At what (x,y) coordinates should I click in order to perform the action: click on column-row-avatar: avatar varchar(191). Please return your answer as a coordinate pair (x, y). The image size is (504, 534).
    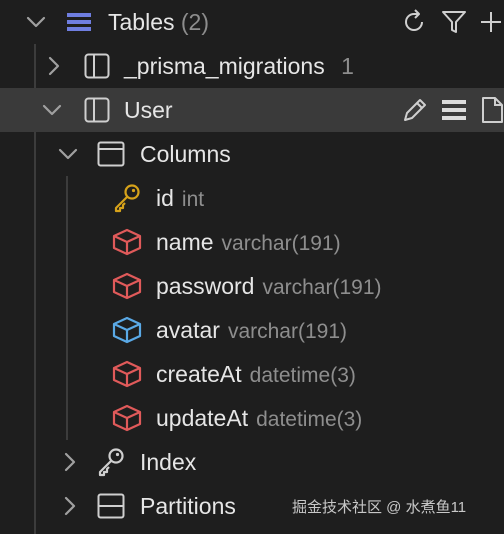
    Looking at the image, I should click on (252, 330).